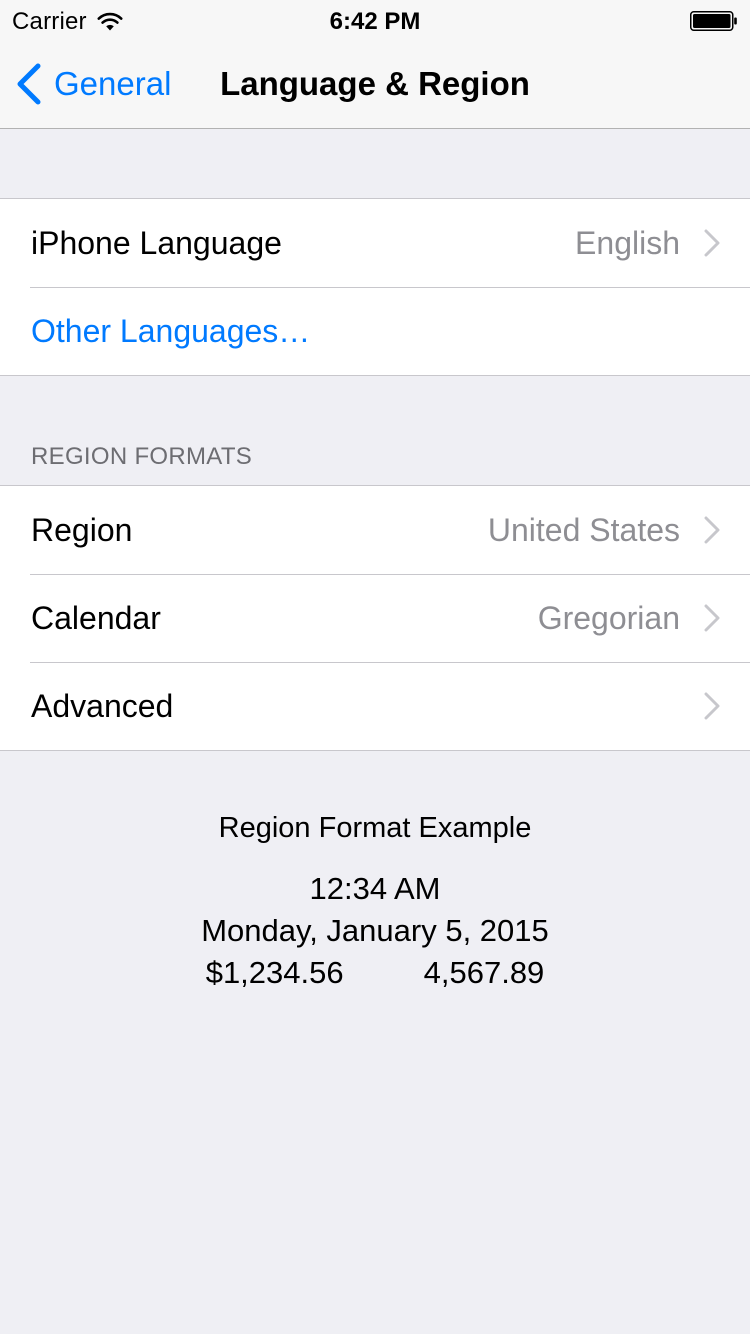 The height and width of the screenshot is (1334, 750). What do you see at coordinates (713, 21) in the screenshot?
I see `battery-icon` at bounding box center [713, 21].